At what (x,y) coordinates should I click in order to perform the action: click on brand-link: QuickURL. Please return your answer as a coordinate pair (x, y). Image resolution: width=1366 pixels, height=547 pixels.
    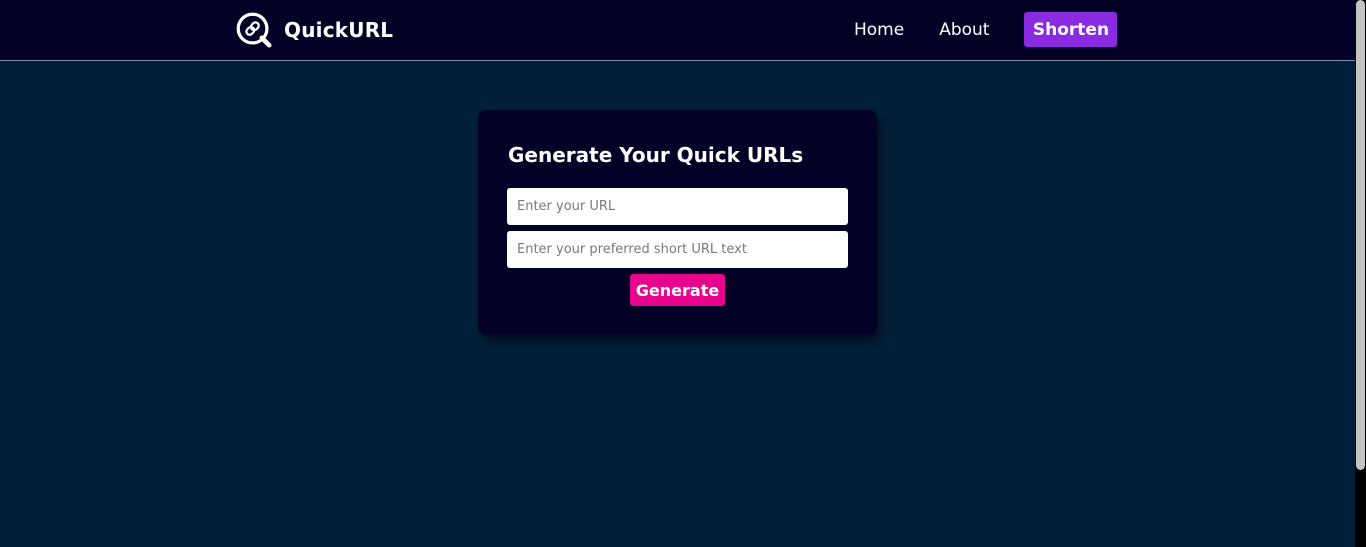
    Looking at the image, I should click on (314, 29).